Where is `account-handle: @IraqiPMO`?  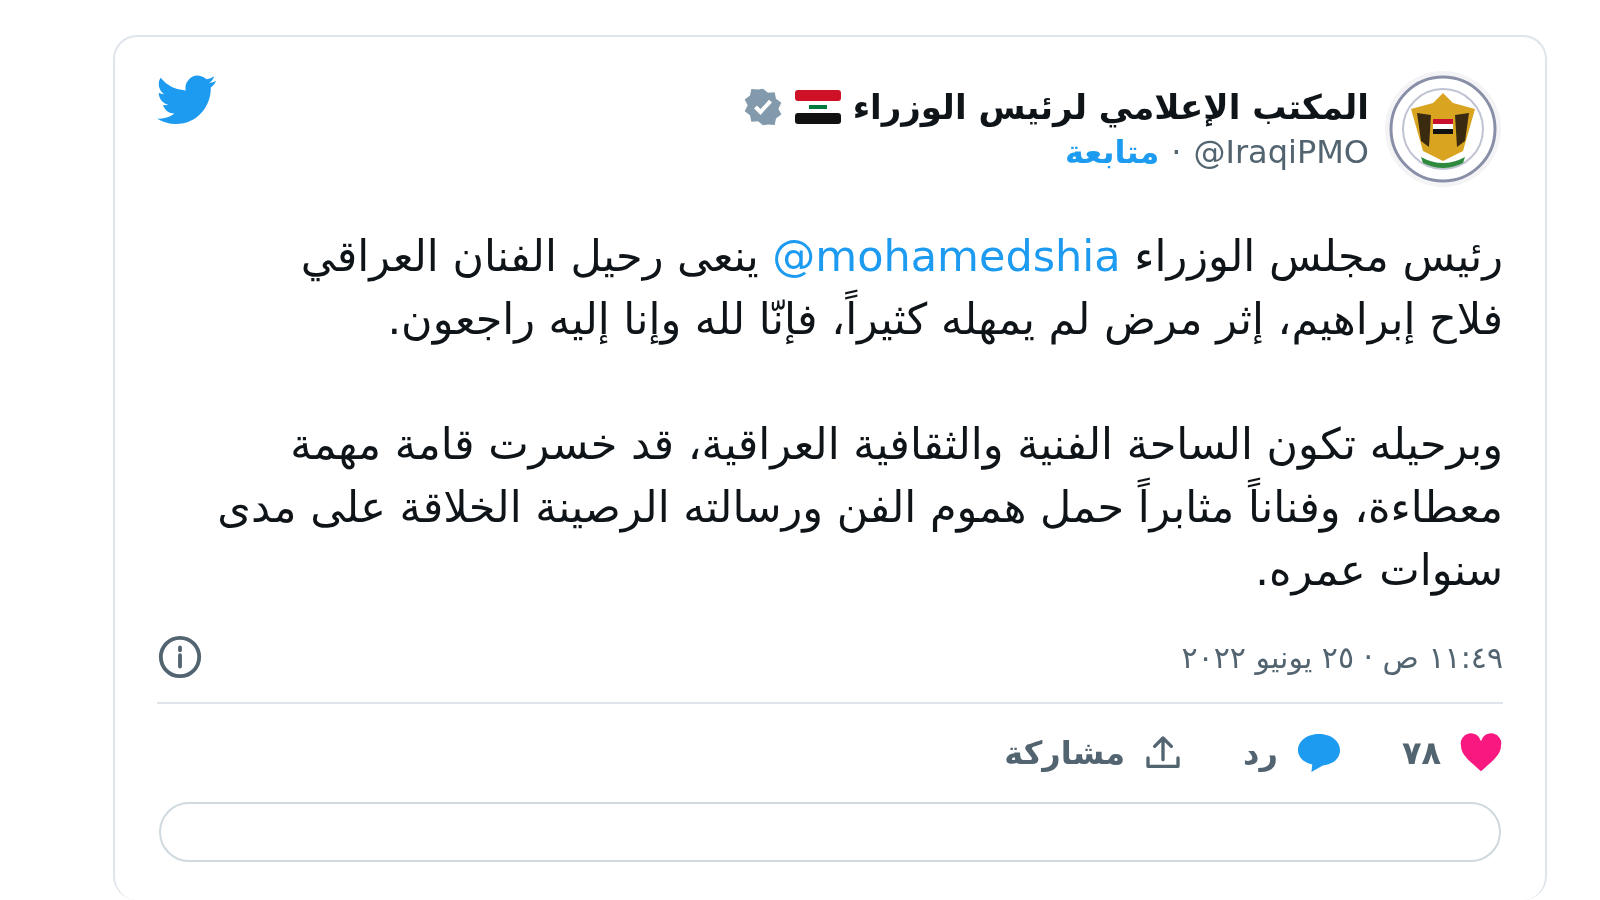 account-handle: @IraqiPMO is located at coordinates (1281, 152).